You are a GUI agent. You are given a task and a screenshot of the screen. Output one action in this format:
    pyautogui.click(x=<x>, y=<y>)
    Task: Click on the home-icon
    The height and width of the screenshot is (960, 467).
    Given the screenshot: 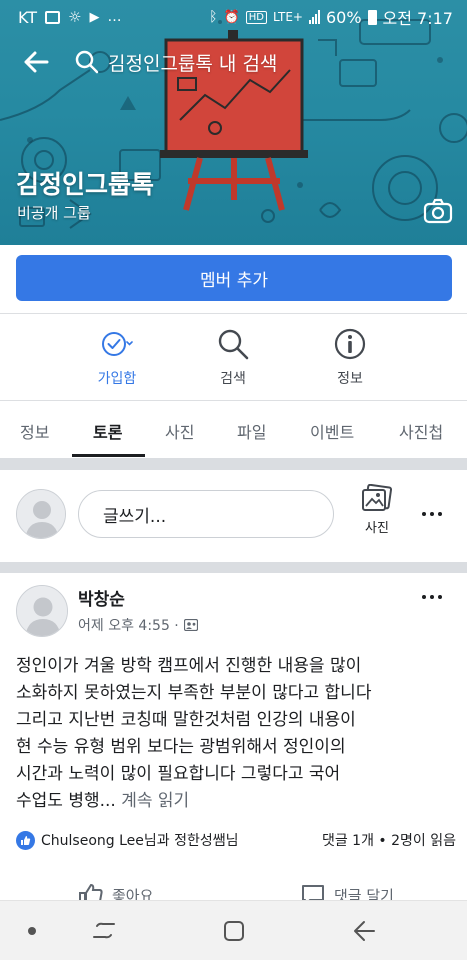 What is the action you would take?
    pyautogui.click(x=234, y=931)
    